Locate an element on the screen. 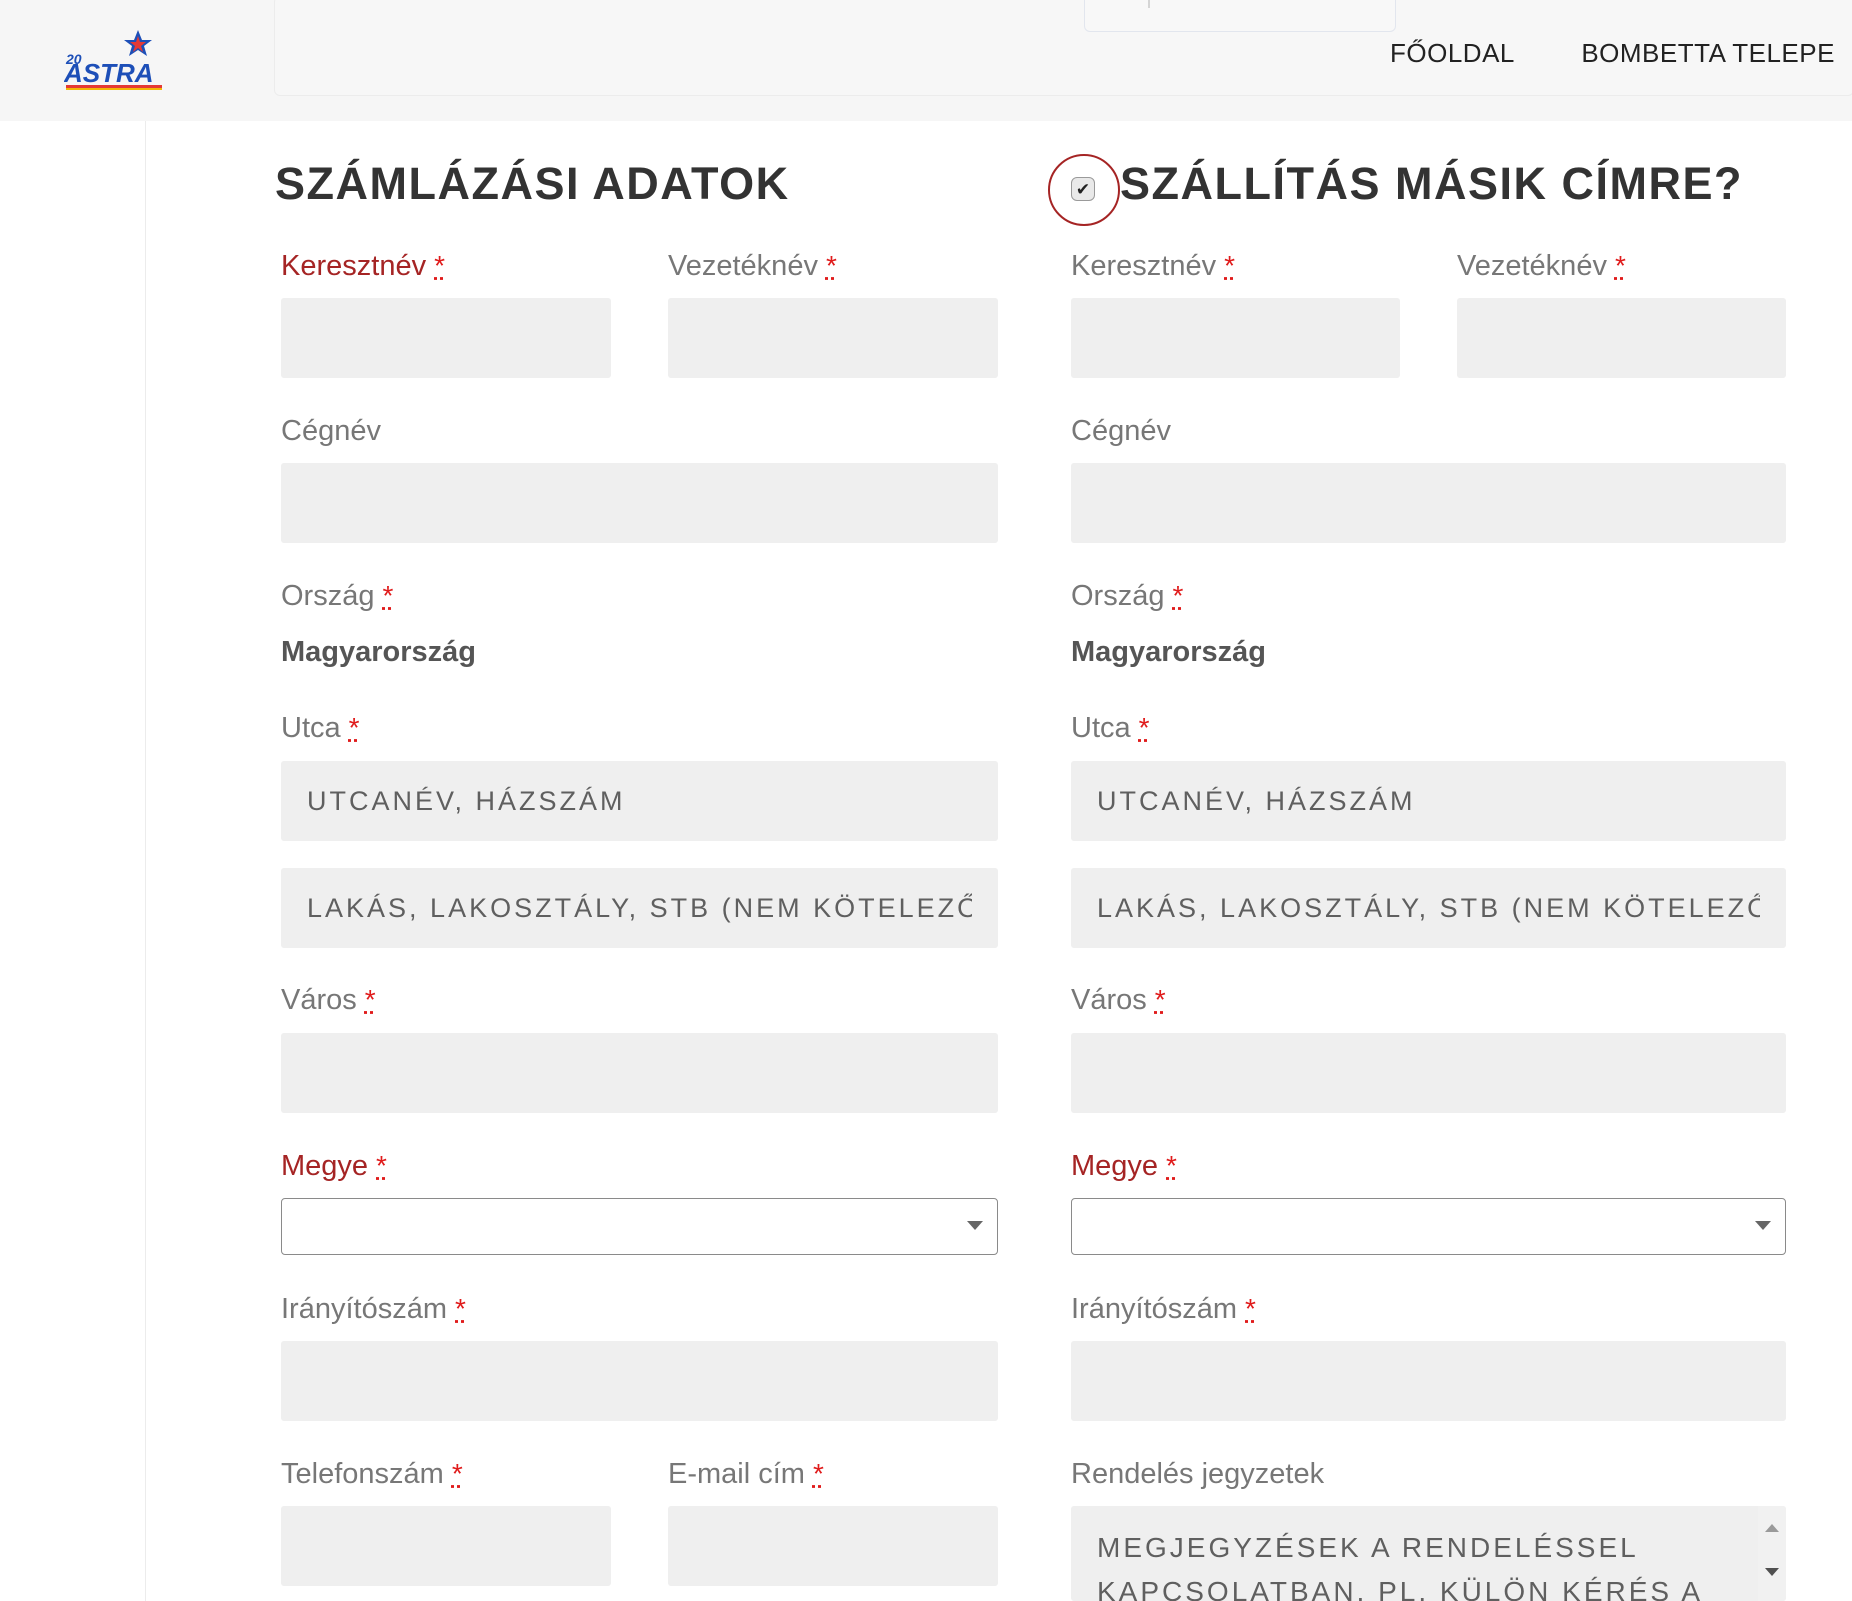  billing-city-input is located at coordinates (639, 1073).